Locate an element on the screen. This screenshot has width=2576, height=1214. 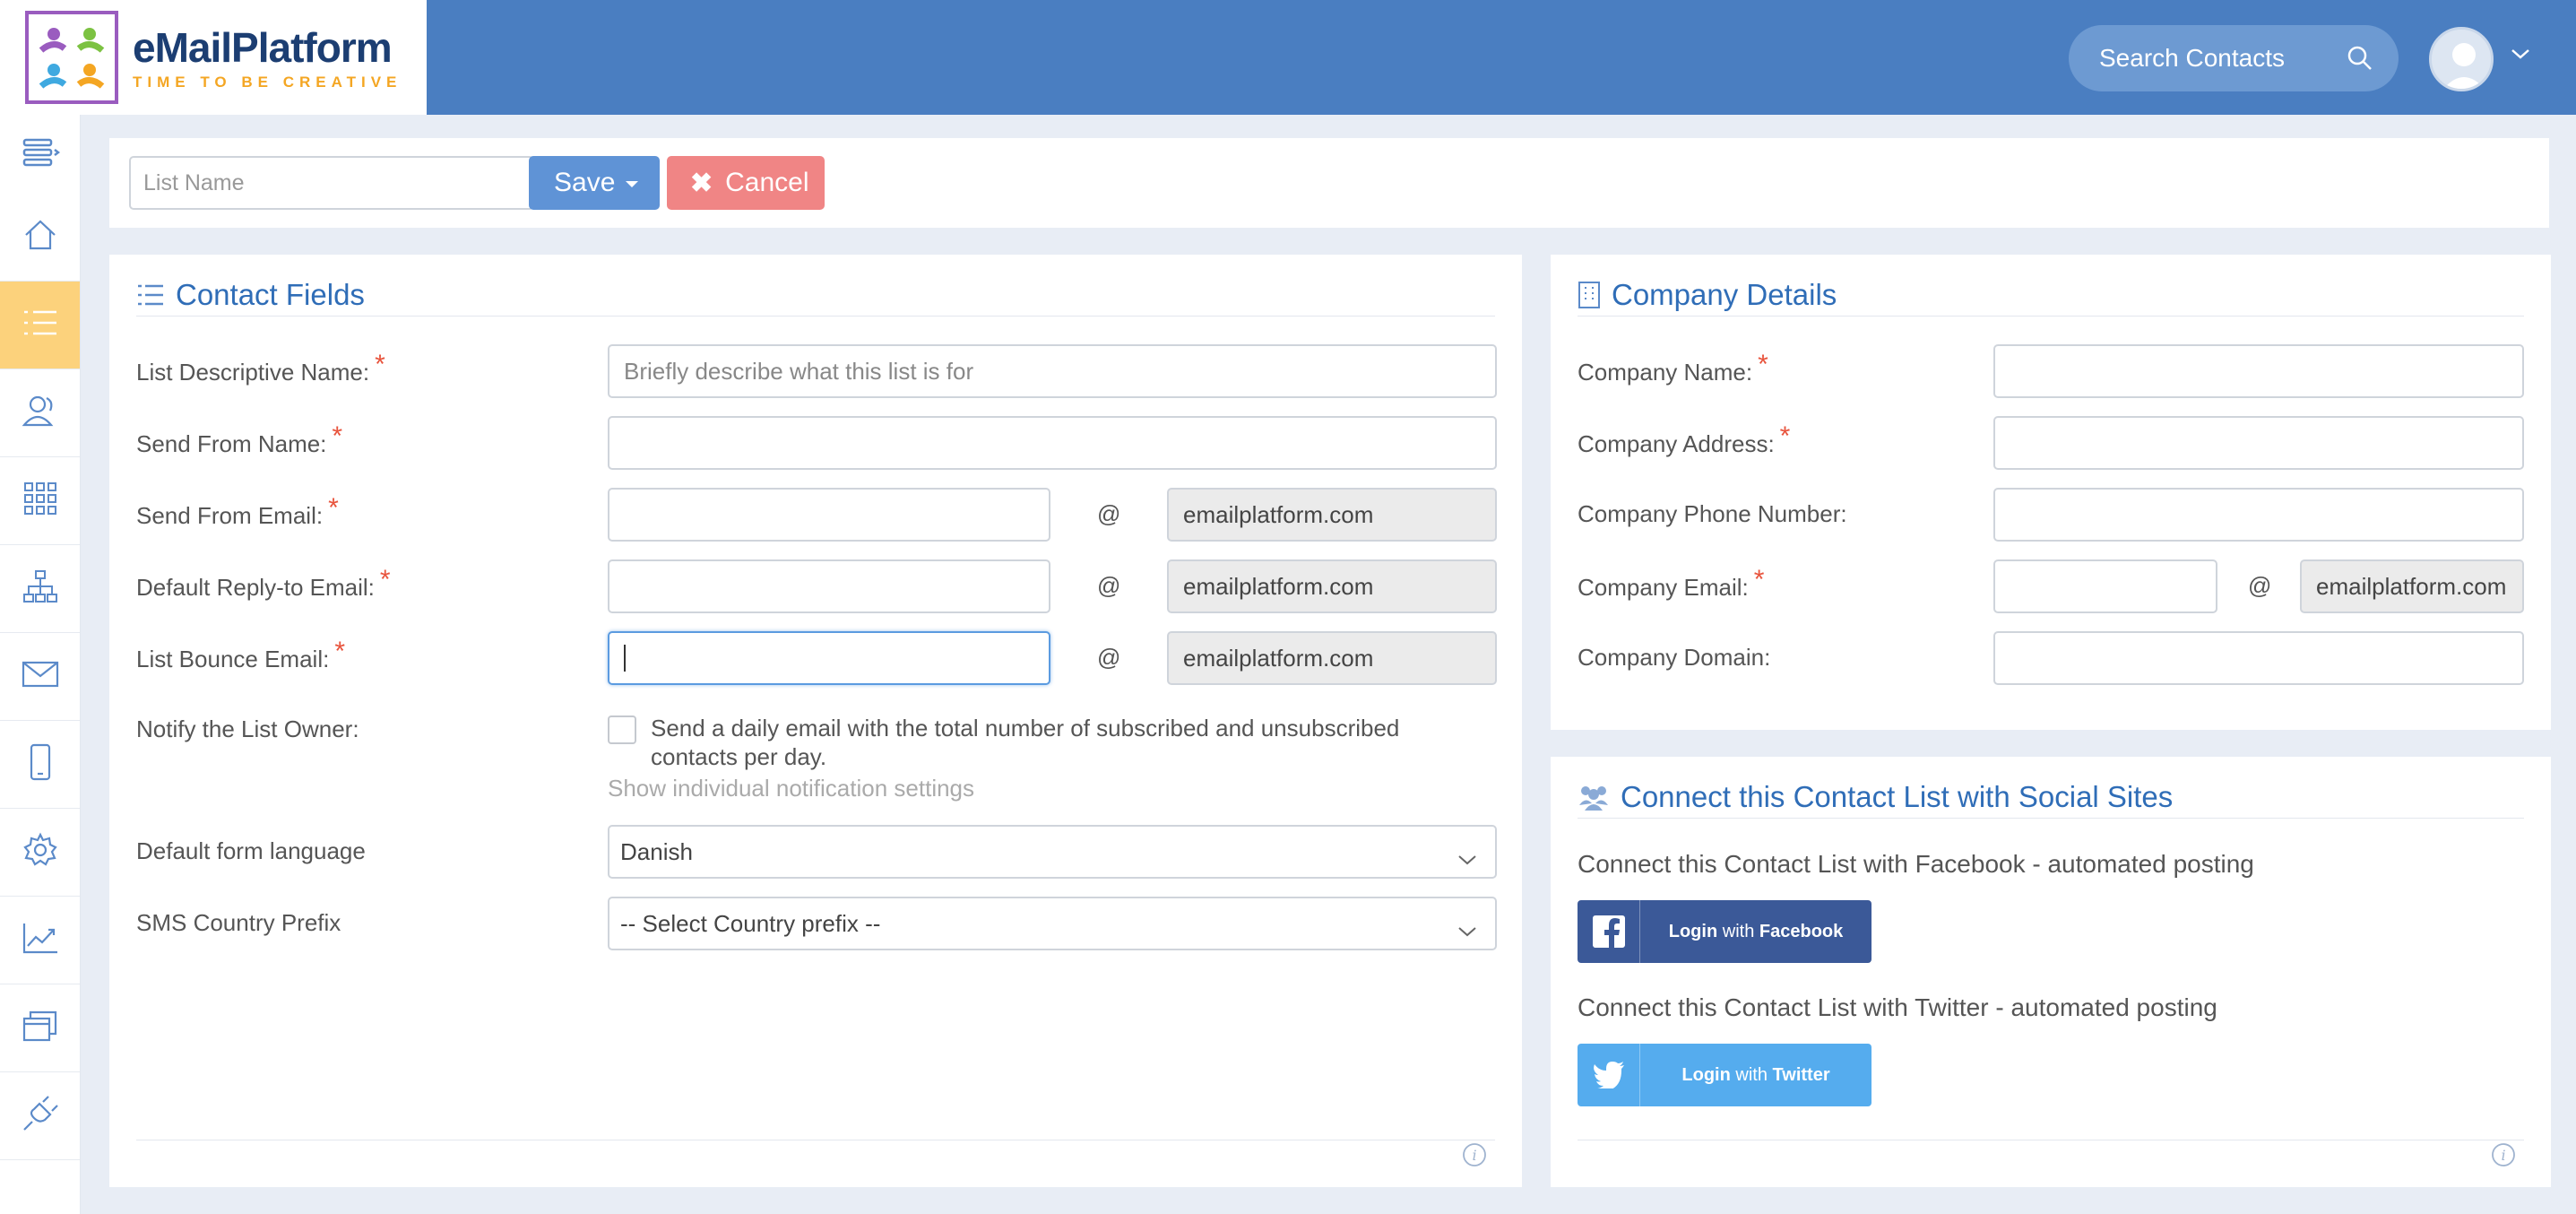
save-button: Save is located at coordinates (594, 183).